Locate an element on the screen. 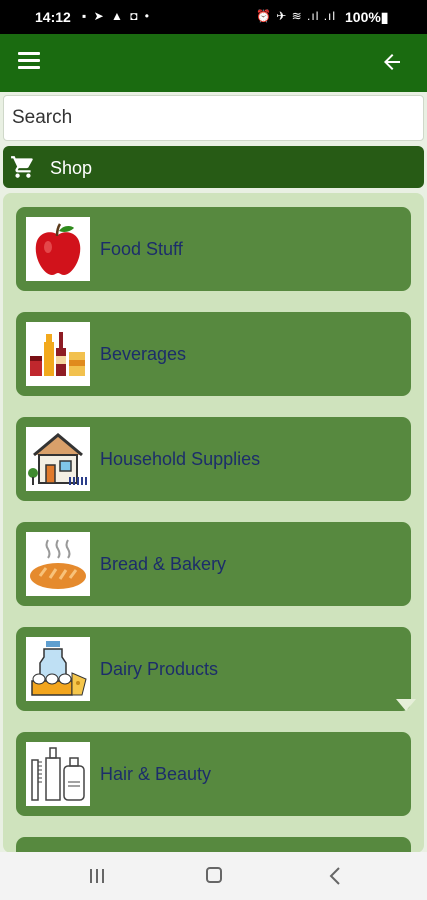  notification-icons: ▪ ➤ ▲ ◘ • is located at coordinates (116, 16).